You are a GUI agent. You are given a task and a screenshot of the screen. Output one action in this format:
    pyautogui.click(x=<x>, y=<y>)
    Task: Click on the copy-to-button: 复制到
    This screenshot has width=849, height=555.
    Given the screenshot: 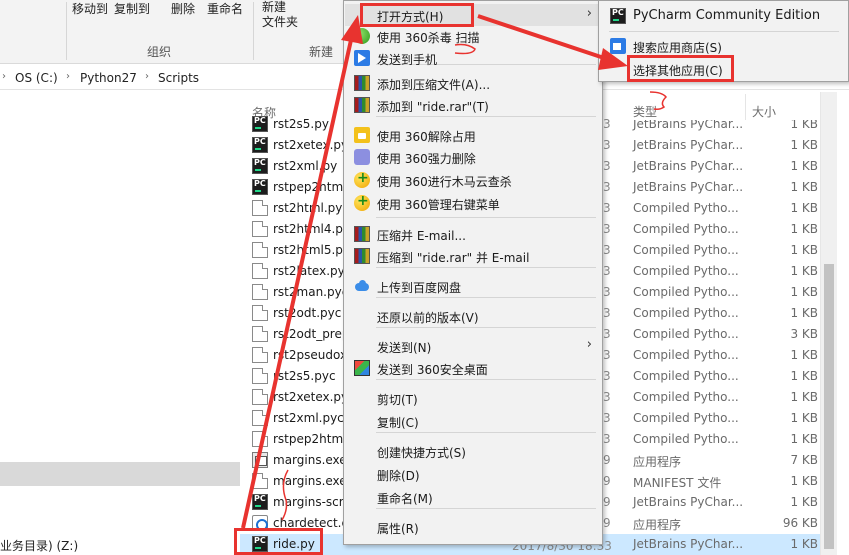 What is the action you would take?
    pyautogui.click(x=132, y=8)
    